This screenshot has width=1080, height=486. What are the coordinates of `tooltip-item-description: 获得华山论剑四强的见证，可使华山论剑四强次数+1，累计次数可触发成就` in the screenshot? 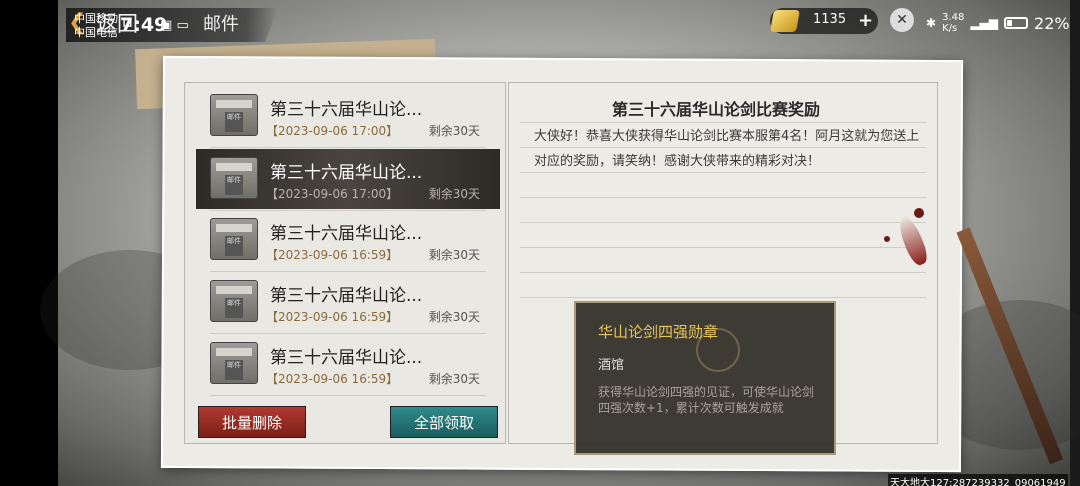 It's located at (706, 400).